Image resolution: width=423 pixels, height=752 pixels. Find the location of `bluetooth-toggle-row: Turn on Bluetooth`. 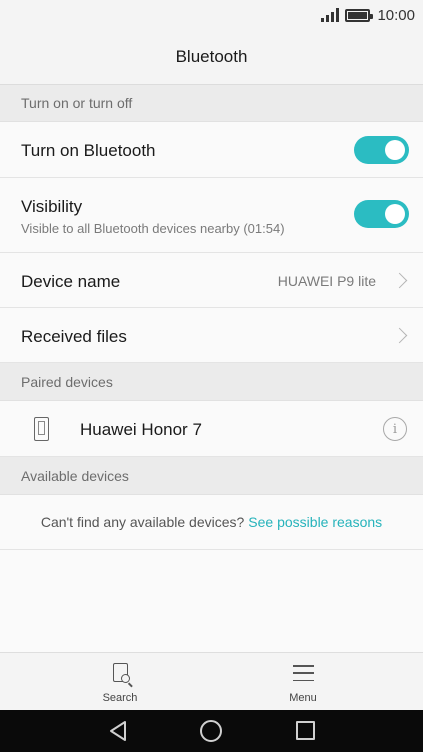

bluetooth-toggle-row: Turn on Bluetooth is located at coordinates (211, 150).